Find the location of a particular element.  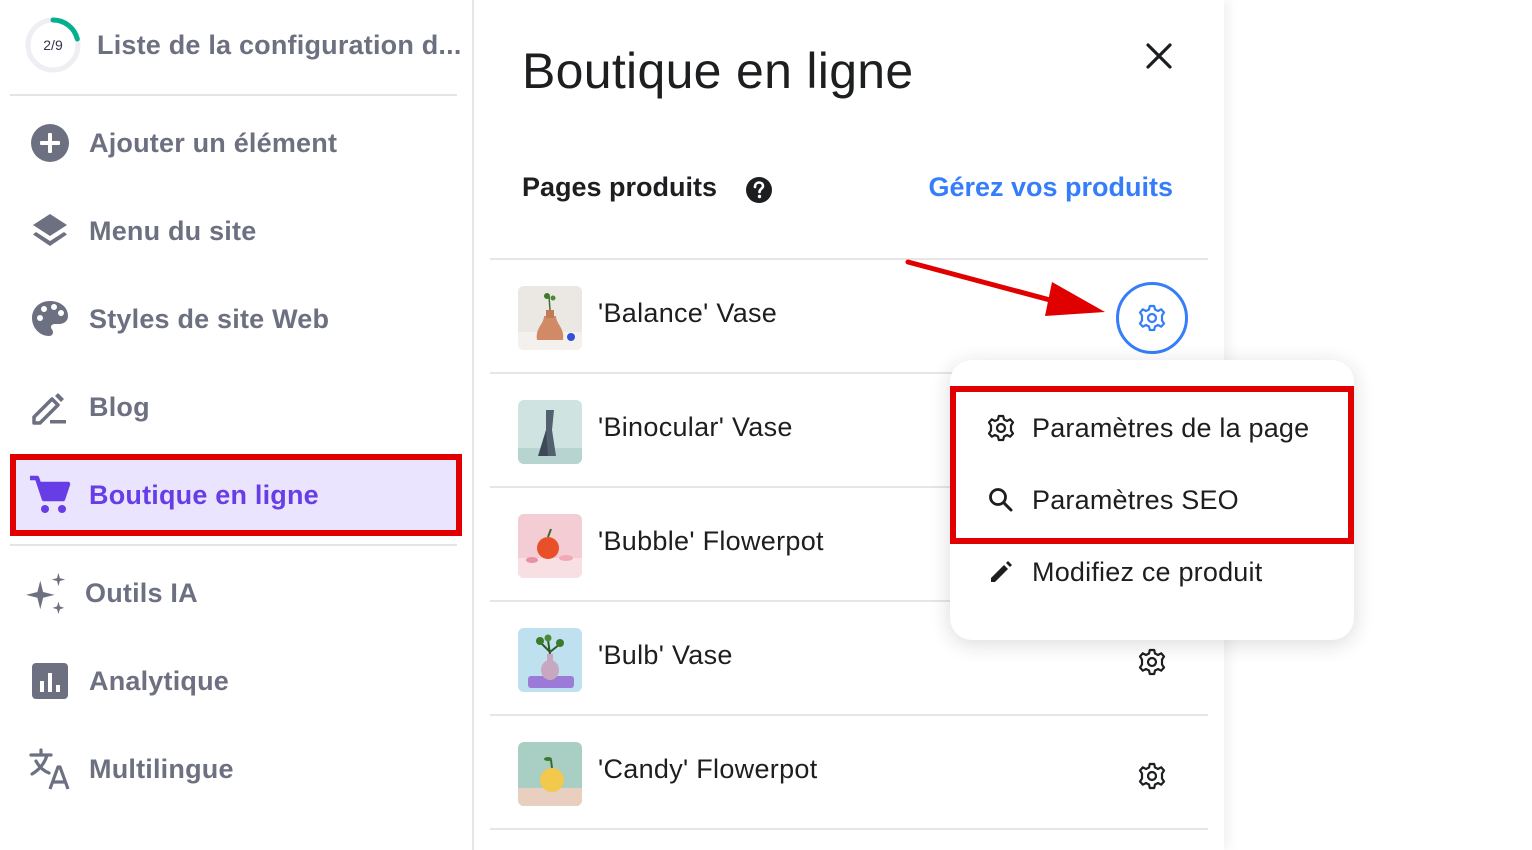

product-name: 'Balance' Vase is located at coordinates (688, 313).